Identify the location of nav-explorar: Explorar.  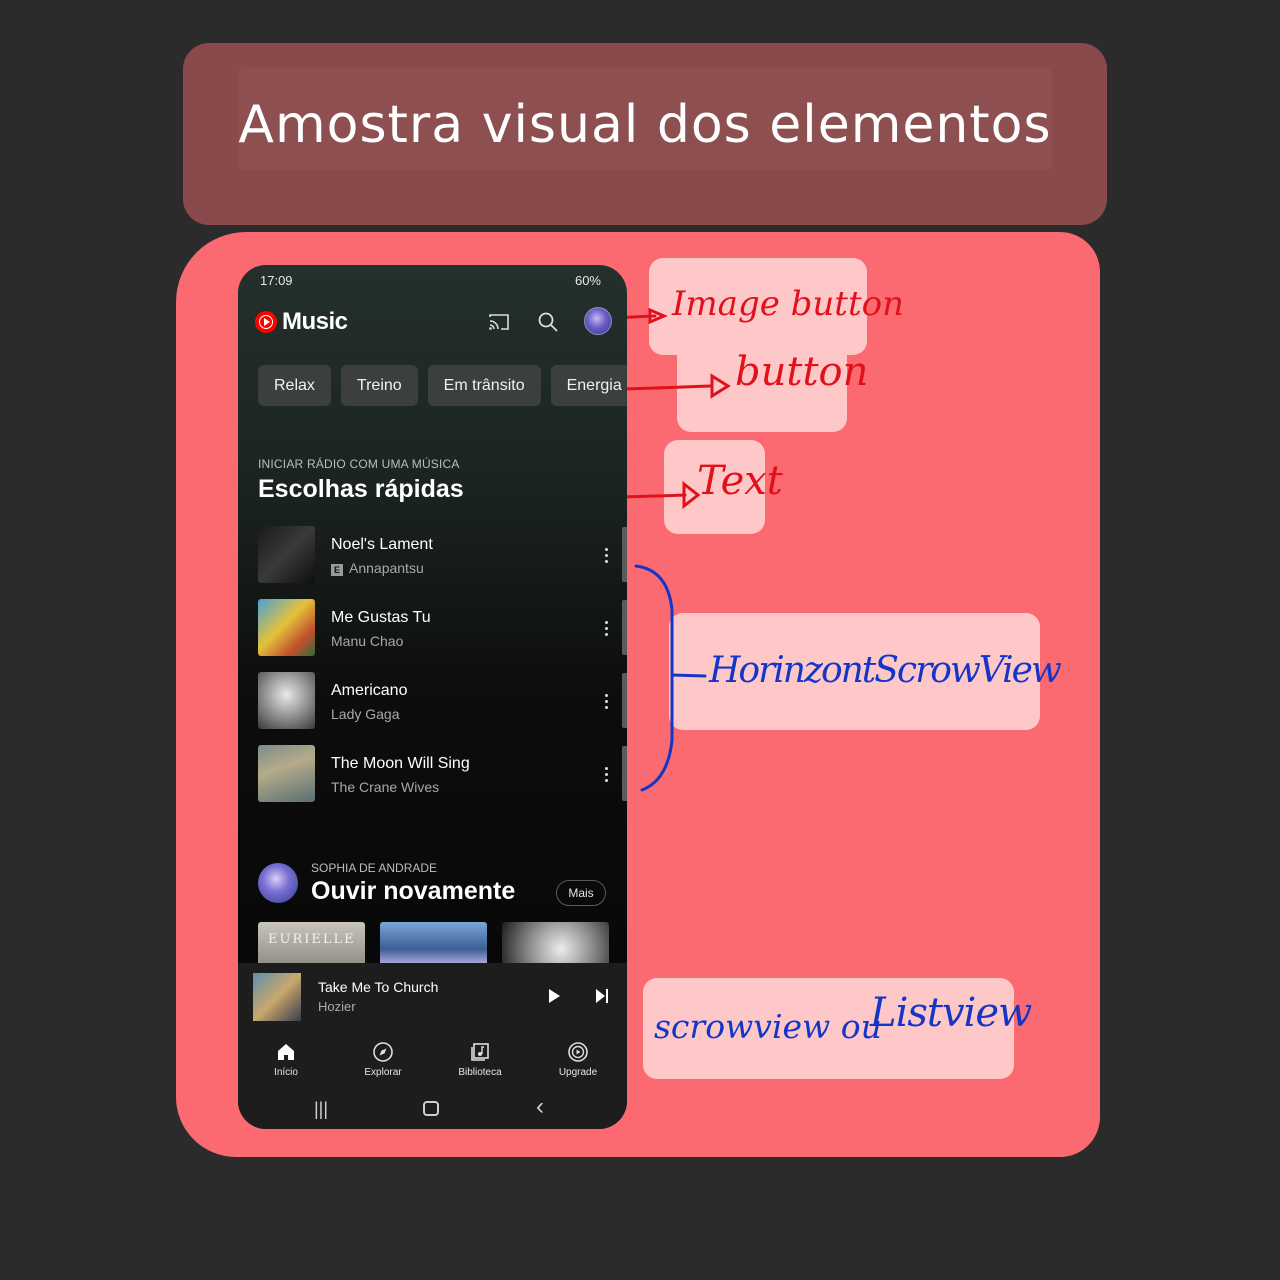
(383, 1059).